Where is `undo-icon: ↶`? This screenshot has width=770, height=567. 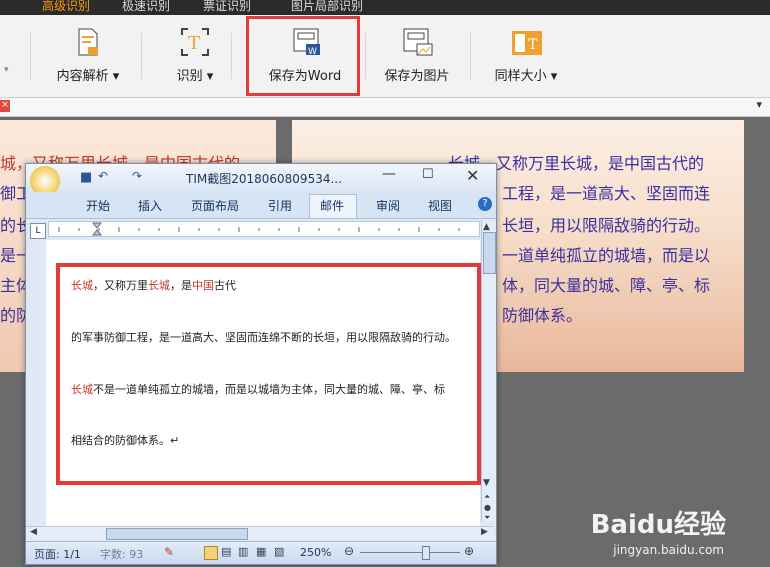 undo-icon: ↶ is located at coordinates (103, 176).